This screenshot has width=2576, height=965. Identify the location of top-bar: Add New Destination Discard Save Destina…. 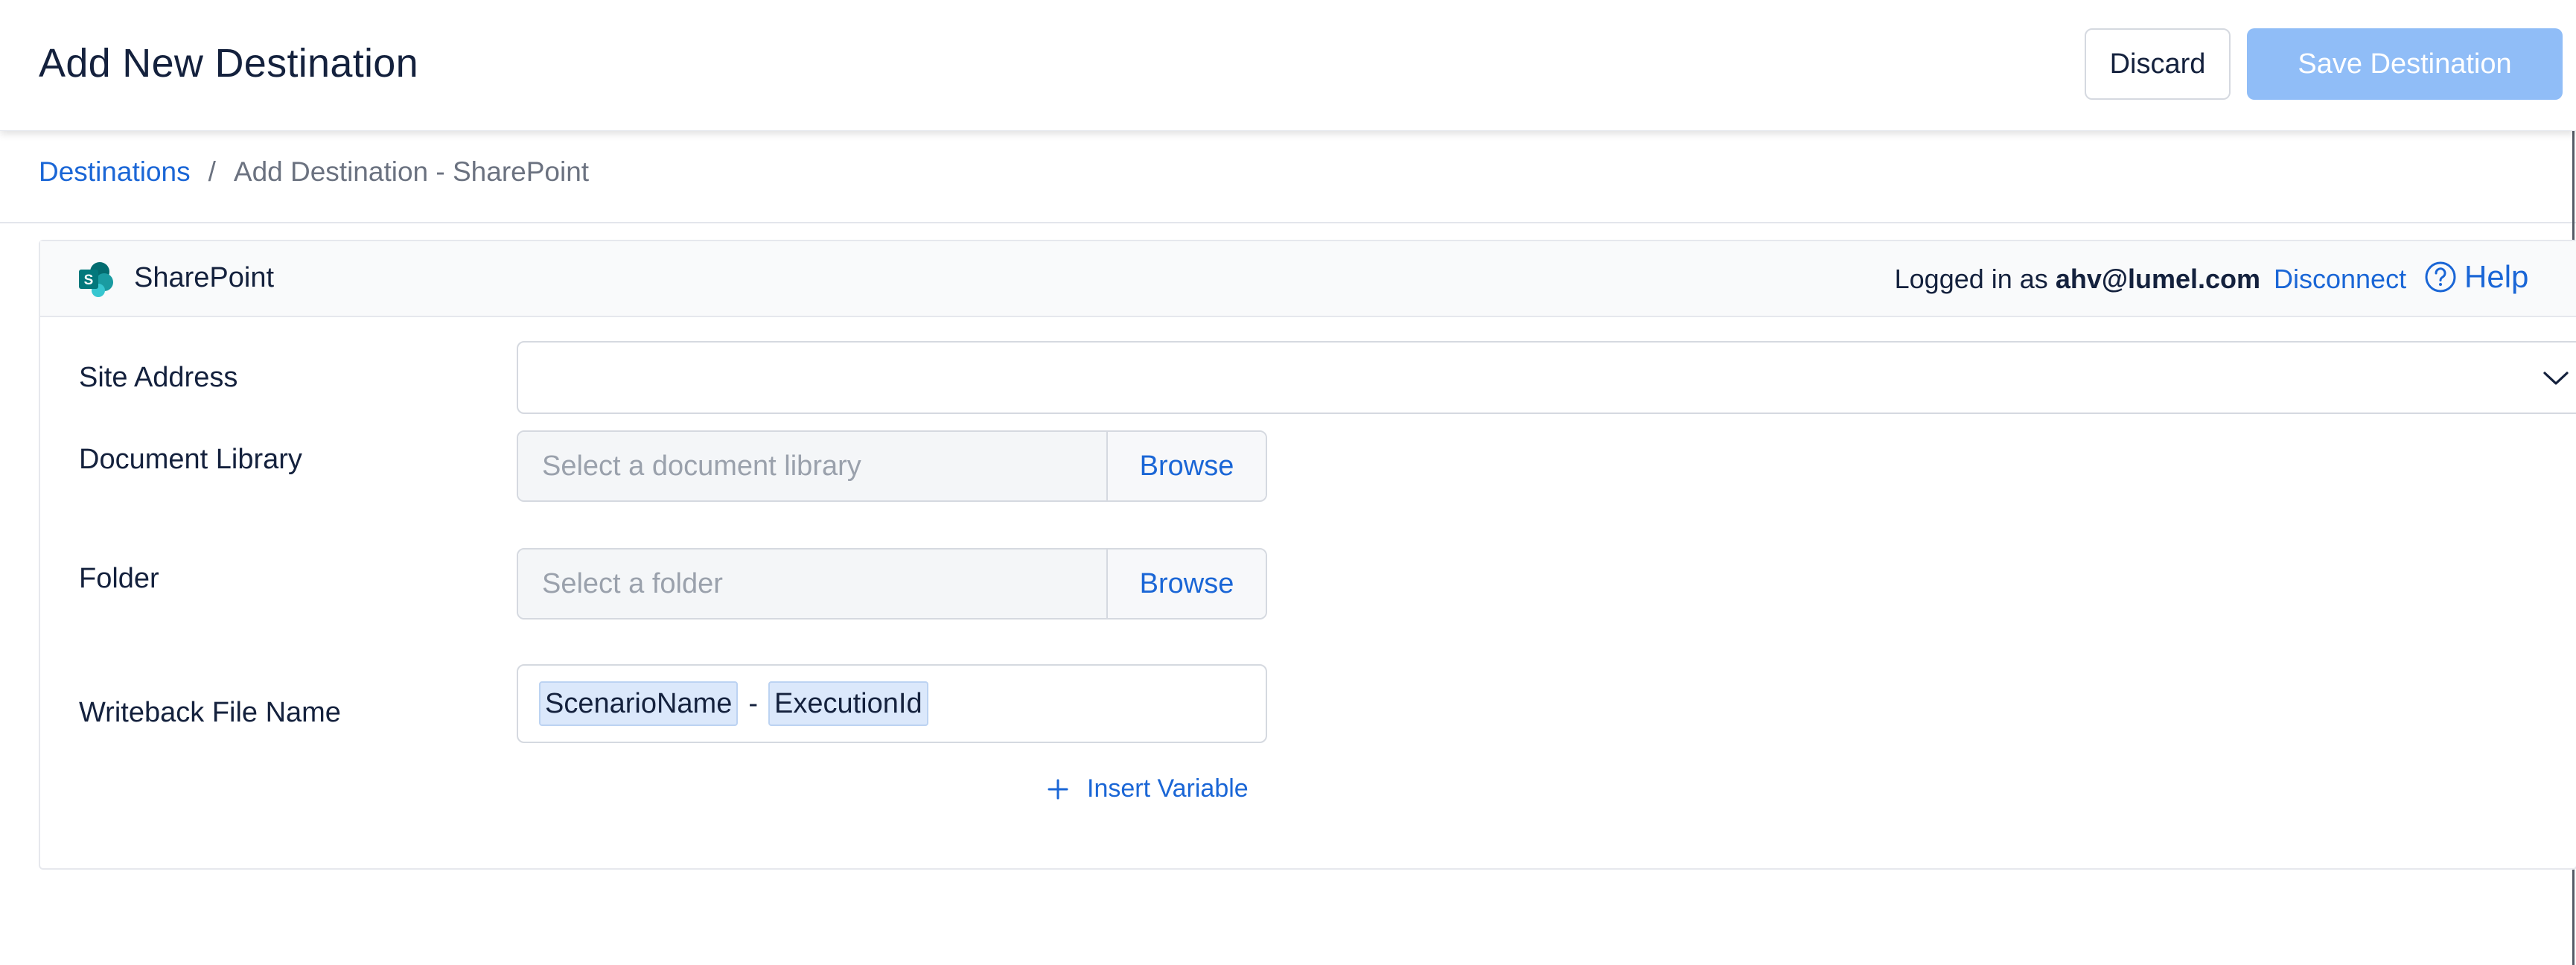
(1288, 65).